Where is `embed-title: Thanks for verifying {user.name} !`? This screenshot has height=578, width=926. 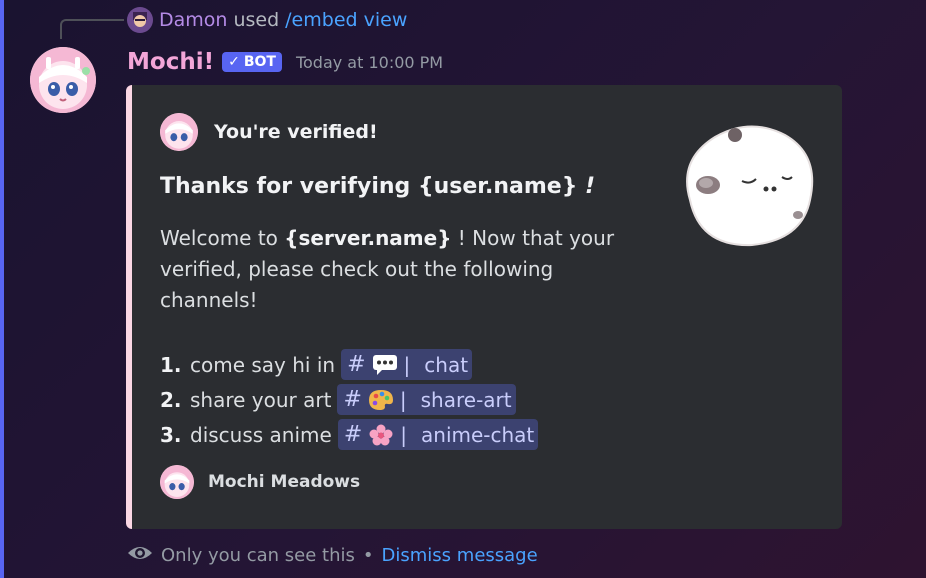
embed-title: Thanks for verifying {user.name} ! is located at coordinates (377, 186).